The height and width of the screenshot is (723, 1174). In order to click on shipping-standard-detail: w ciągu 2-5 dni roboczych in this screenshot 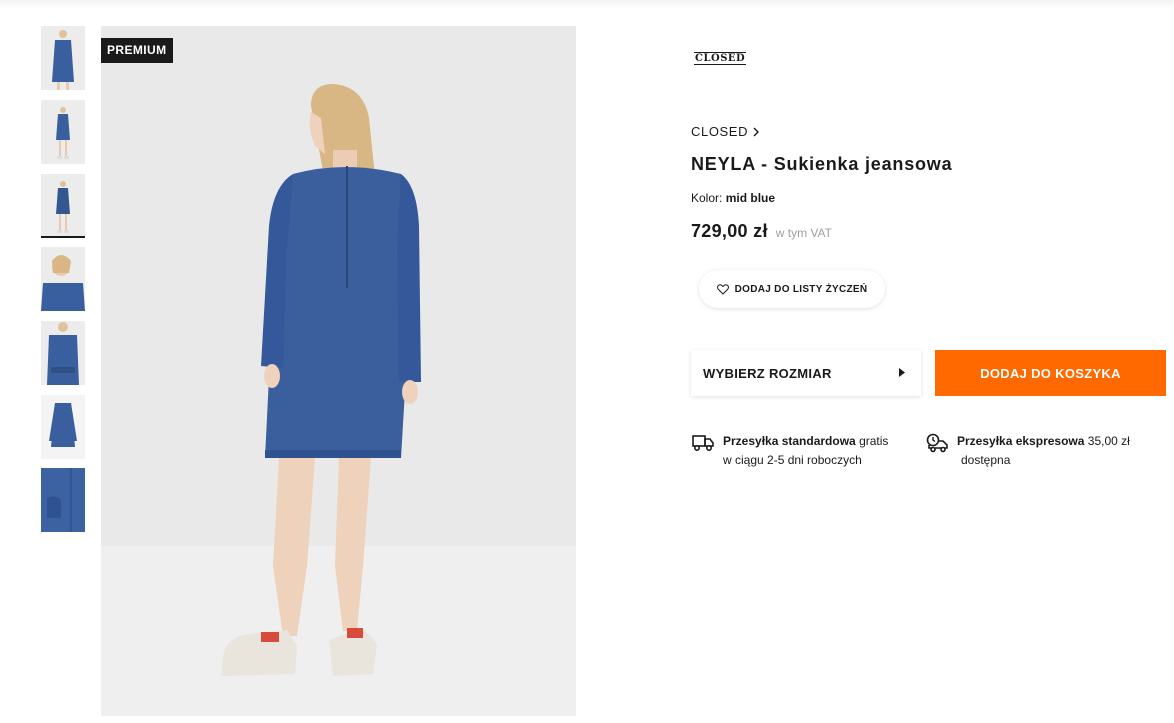, I will do `click(792, 460)`.